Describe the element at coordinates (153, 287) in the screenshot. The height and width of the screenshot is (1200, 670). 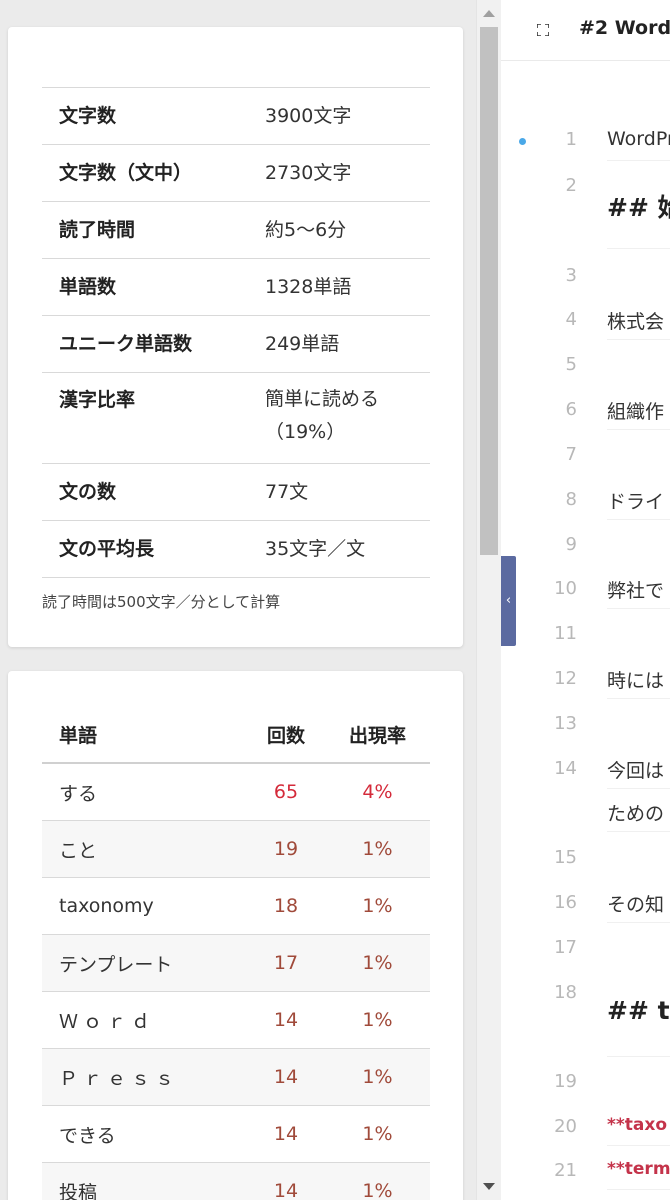
I see `stats-label: 単語数` at that location.